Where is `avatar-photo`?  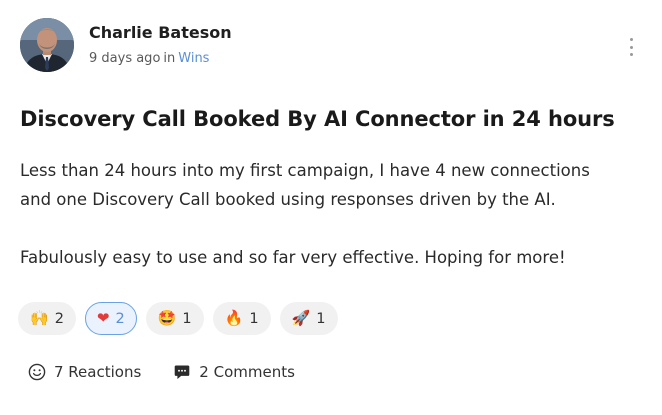
avatar-photo is located at coordinates (47, 45).